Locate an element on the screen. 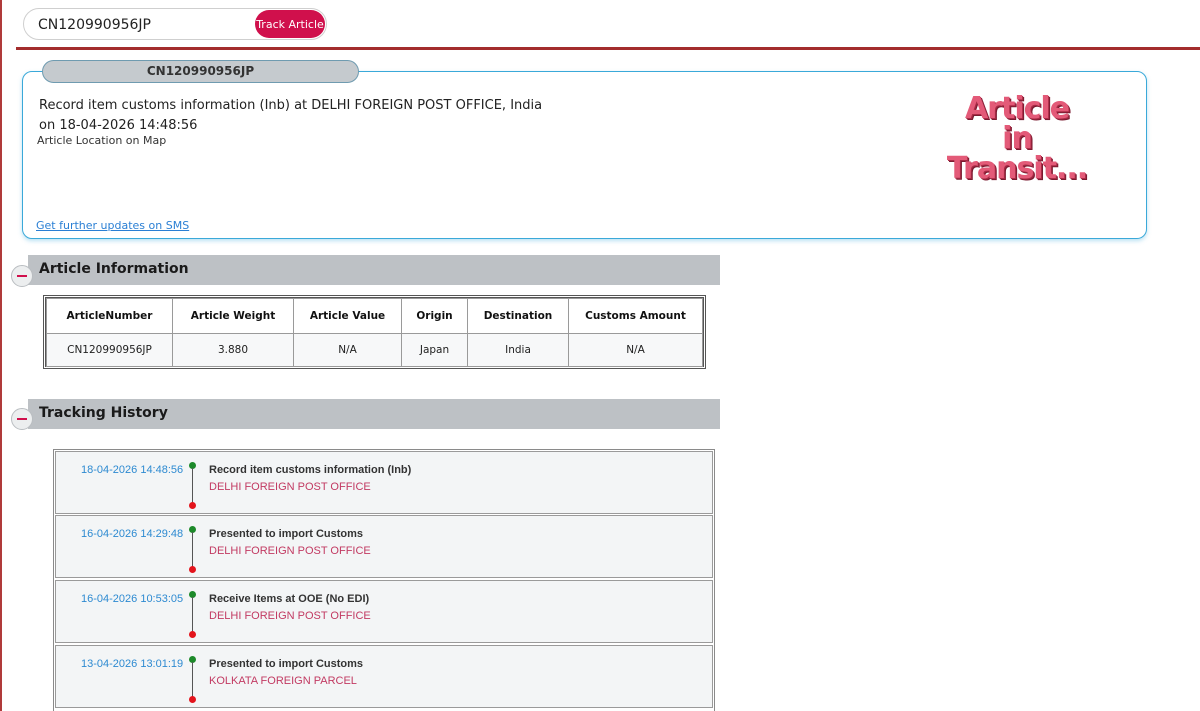 The image size is (1200, 711). article-info-header: Article Information is located at coordinates (374, 270).